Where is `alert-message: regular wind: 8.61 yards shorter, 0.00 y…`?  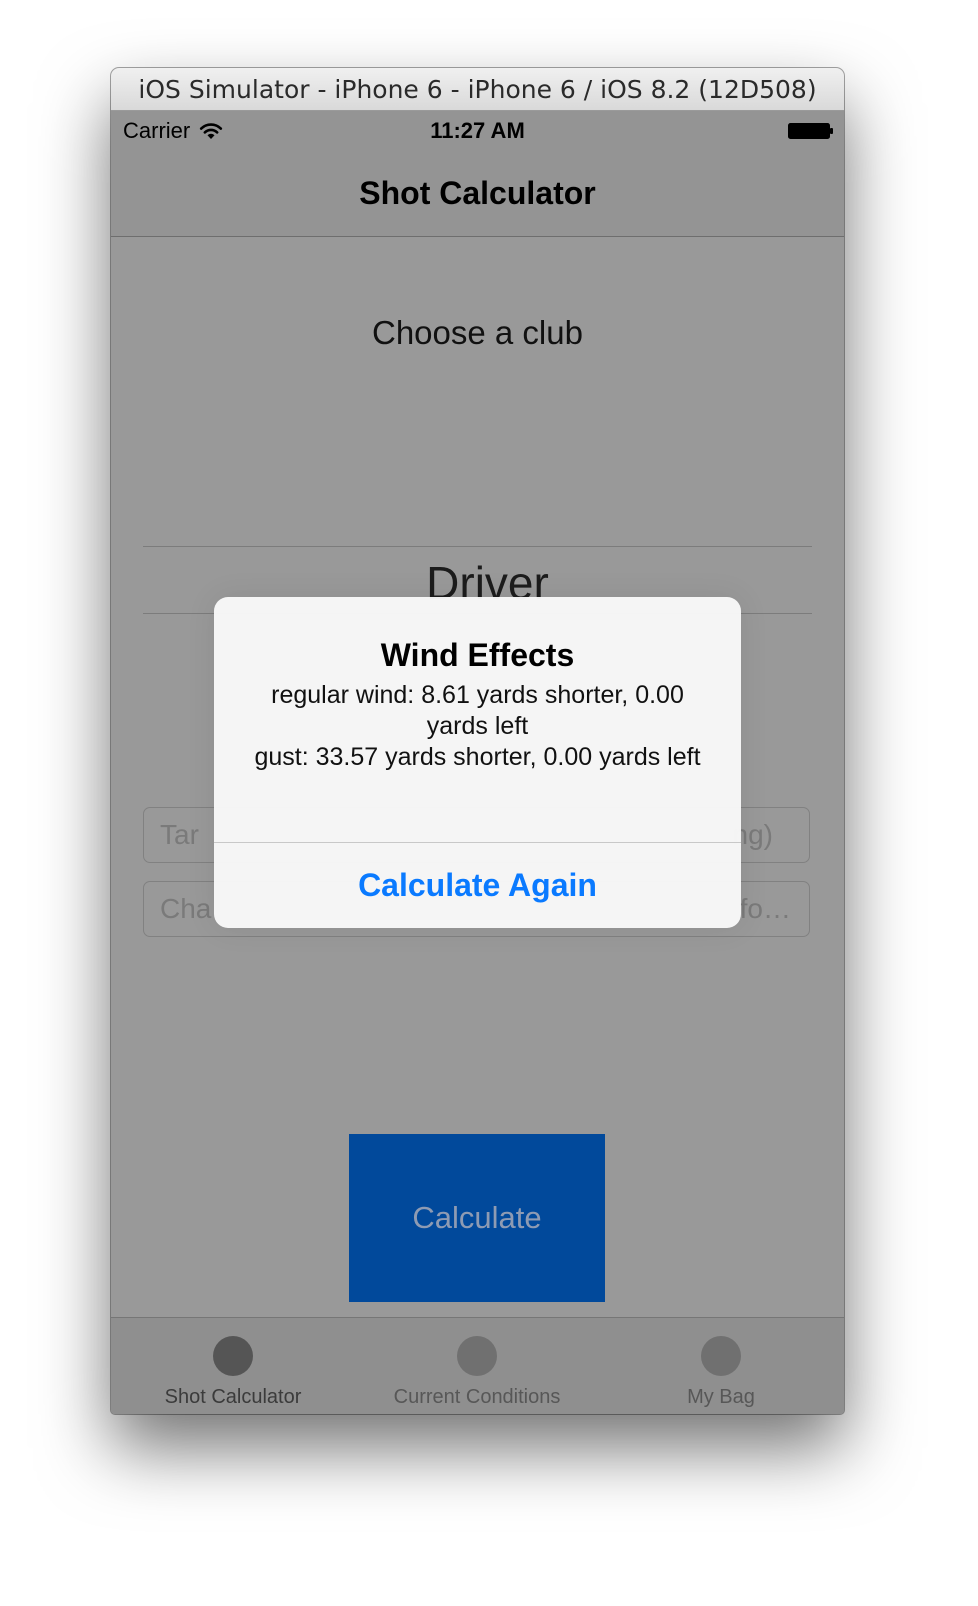
alert-message: regular wind: 8.61 yards shorter, 0.00 y… is located at coordinates (477, 726).